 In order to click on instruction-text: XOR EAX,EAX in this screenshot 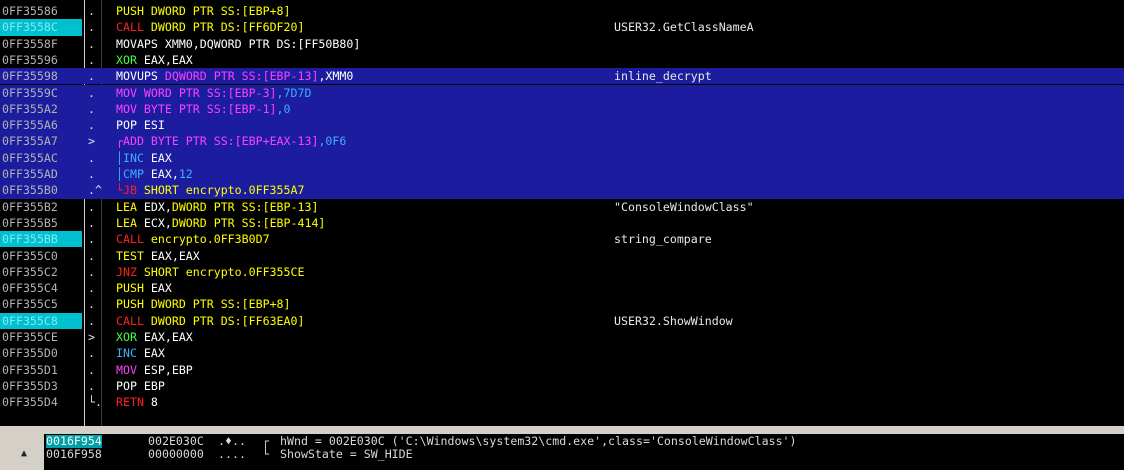, I will do `click(154, 337)`.